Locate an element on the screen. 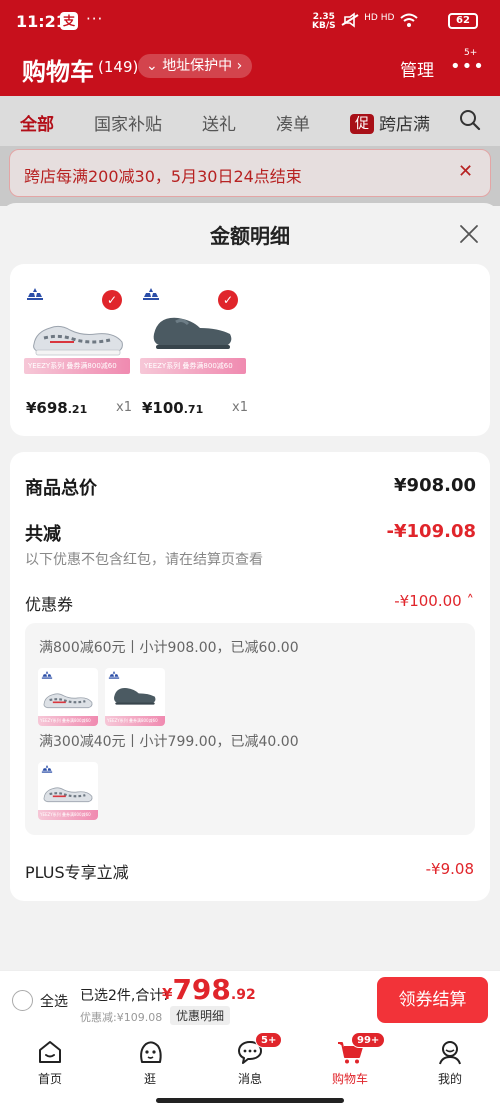  wifi-icon is located at coordinates (408, 20).